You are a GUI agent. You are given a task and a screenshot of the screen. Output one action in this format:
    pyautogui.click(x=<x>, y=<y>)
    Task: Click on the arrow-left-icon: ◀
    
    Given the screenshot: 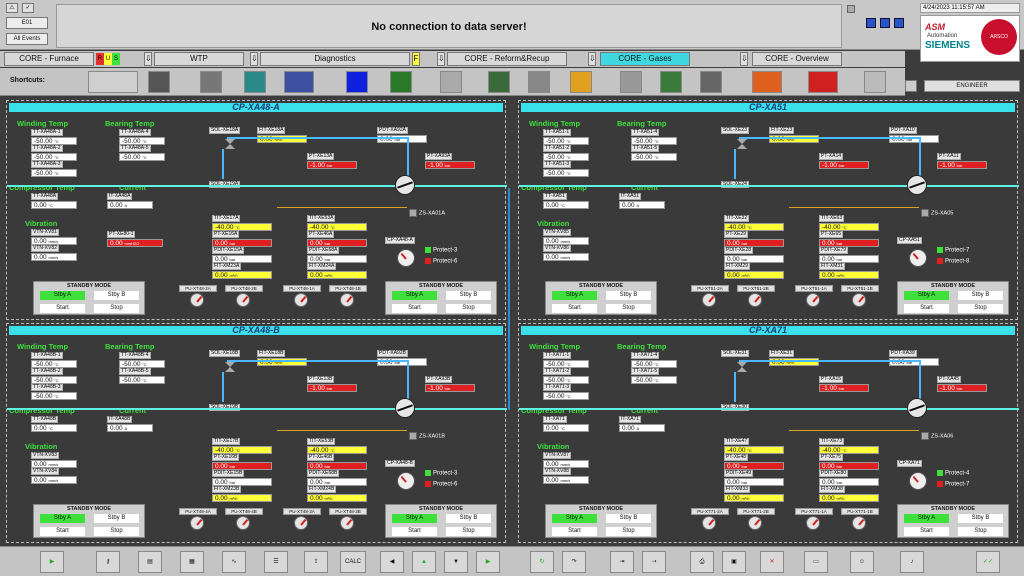 What is the action you would take?
    pyautogui.click(x=392, y=562)
    